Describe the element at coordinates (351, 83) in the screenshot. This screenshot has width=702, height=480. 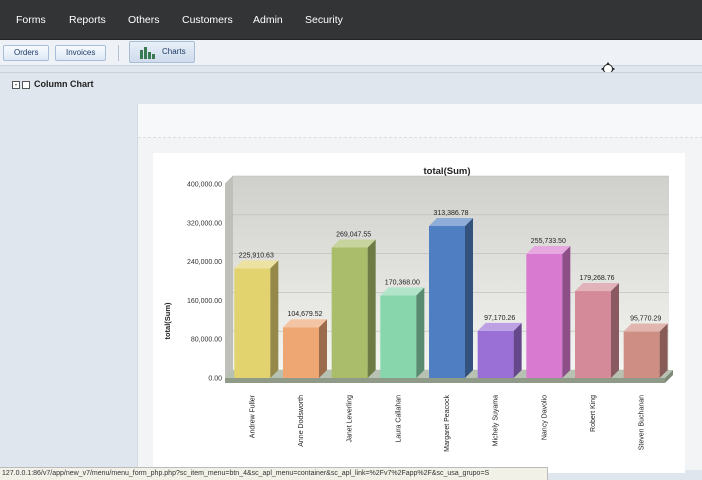
I see `chart-panel-header: - Column Chart` at that location.